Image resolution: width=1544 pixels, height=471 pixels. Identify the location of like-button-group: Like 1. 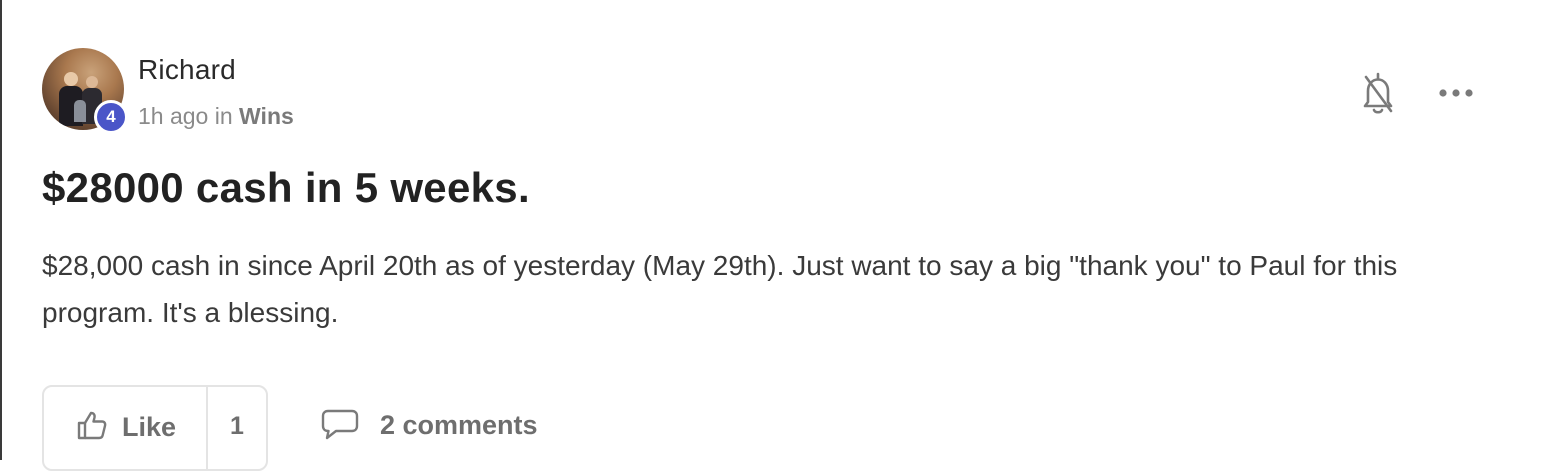
(155, 428).